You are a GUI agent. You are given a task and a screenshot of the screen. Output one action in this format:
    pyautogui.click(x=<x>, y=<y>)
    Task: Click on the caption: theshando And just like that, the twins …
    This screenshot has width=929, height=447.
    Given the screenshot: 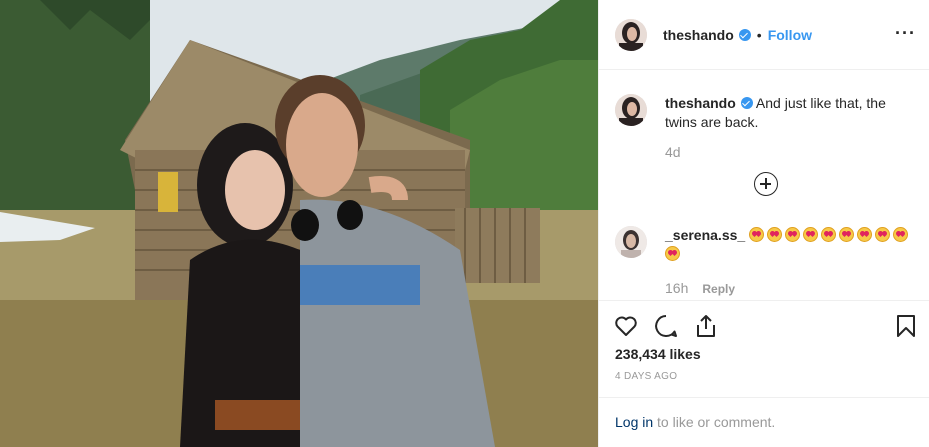 What is the action you would take?
    pyautogui.click(x=764, y=113)
    